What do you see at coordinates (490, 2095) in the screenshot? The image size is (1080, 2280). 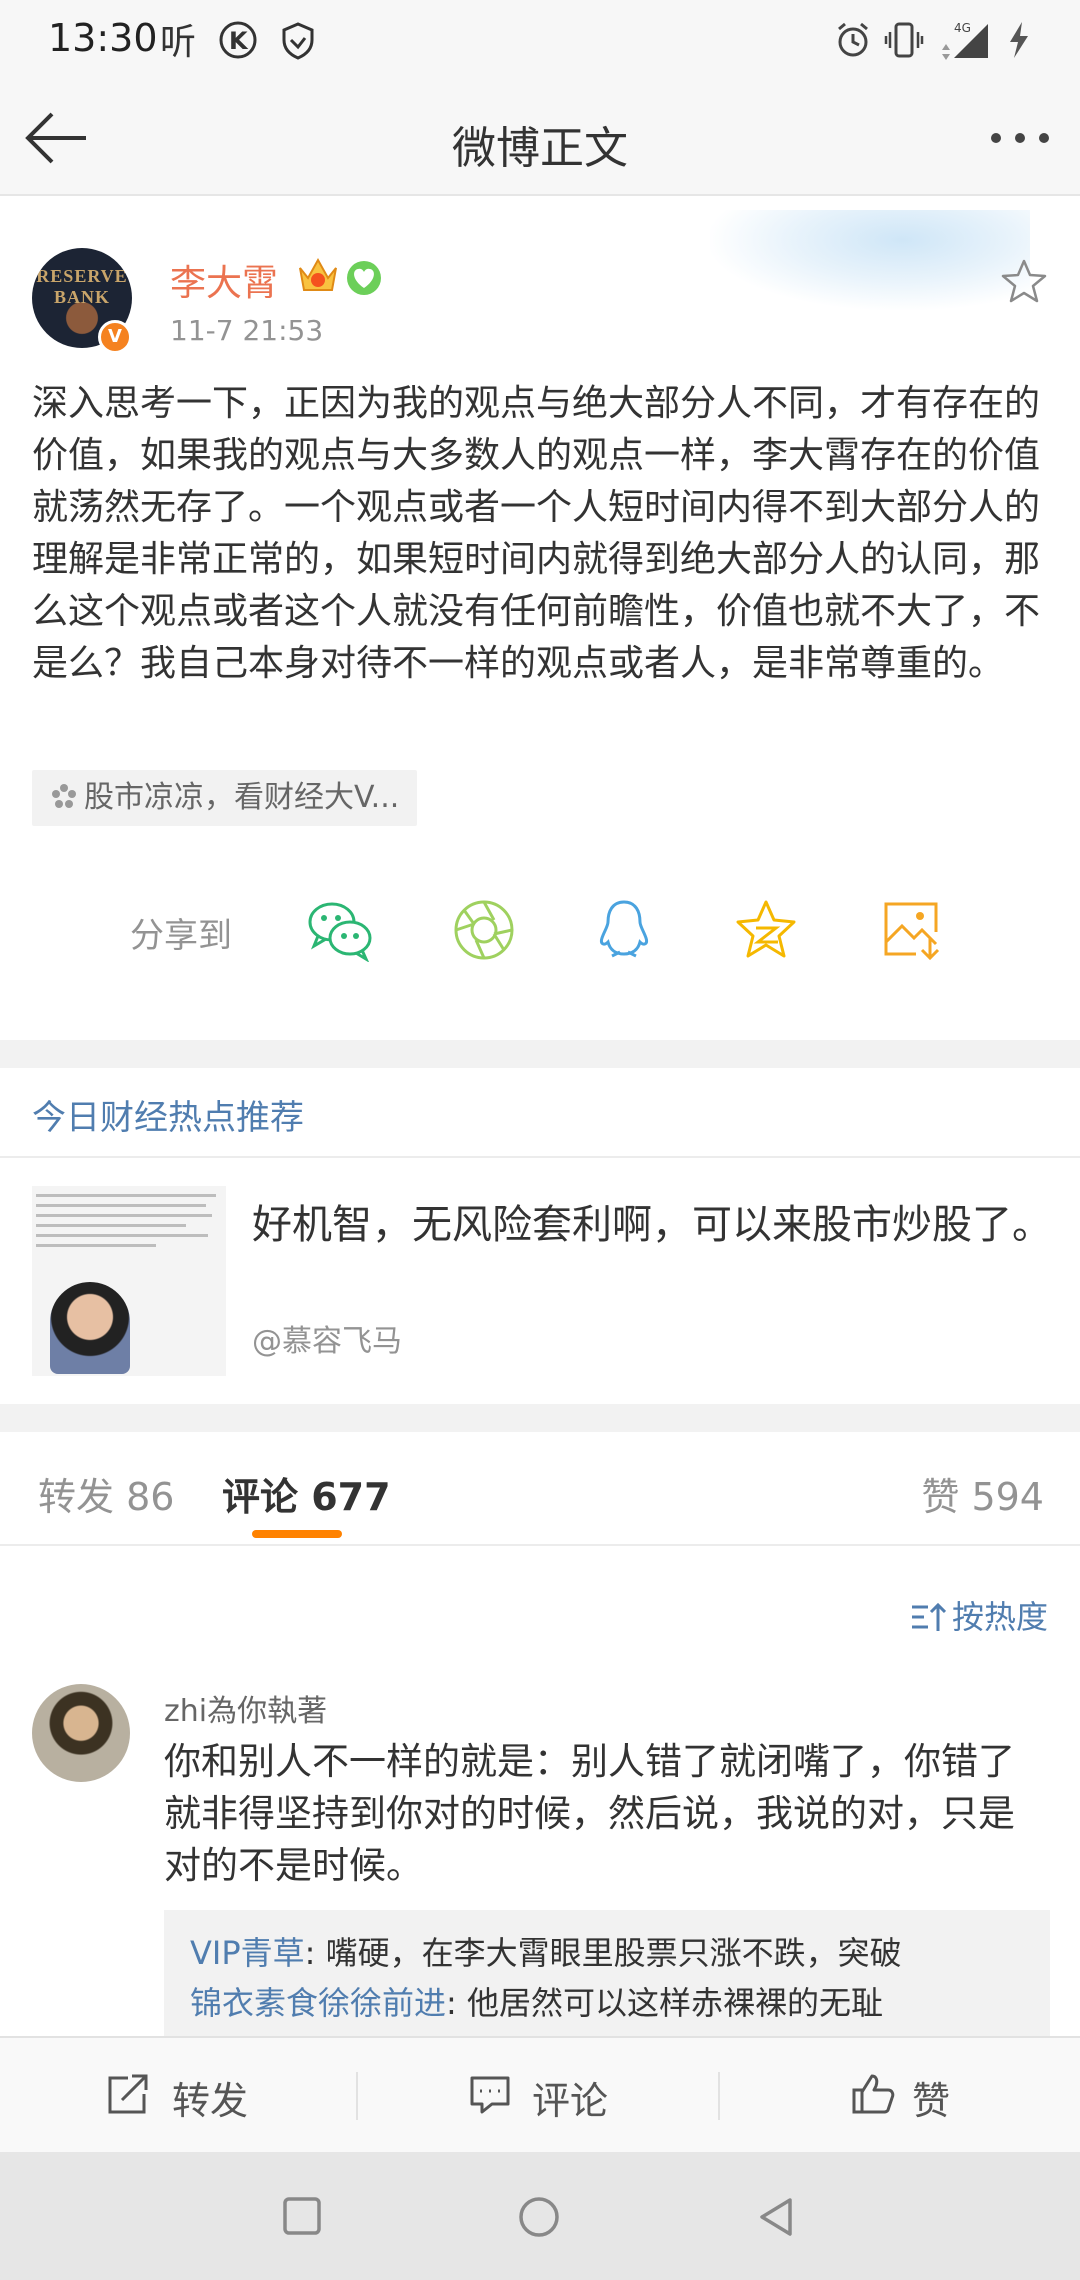 I see `comment-icon` at bounding box center [490, 2095].